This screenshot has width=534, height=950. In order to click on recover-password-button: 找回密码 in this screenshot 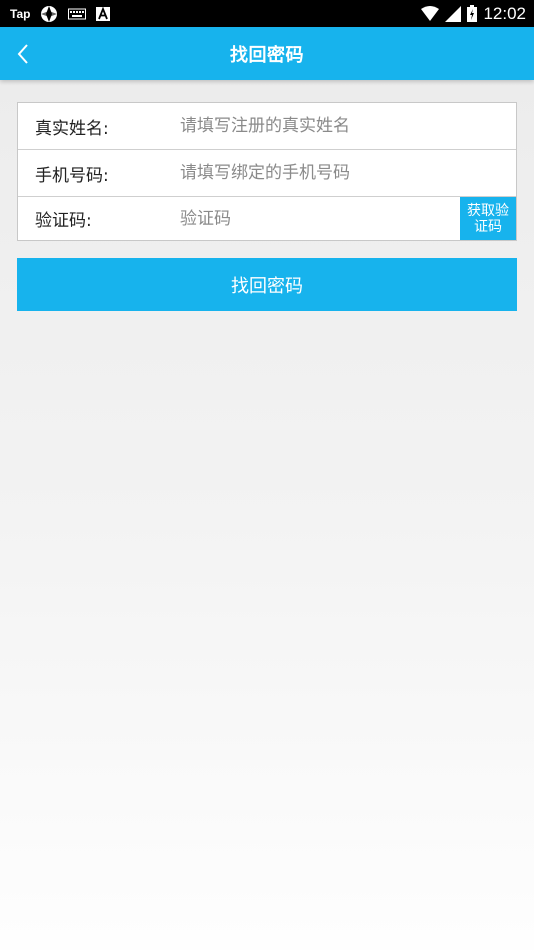, I will do `click(267, 284)`.